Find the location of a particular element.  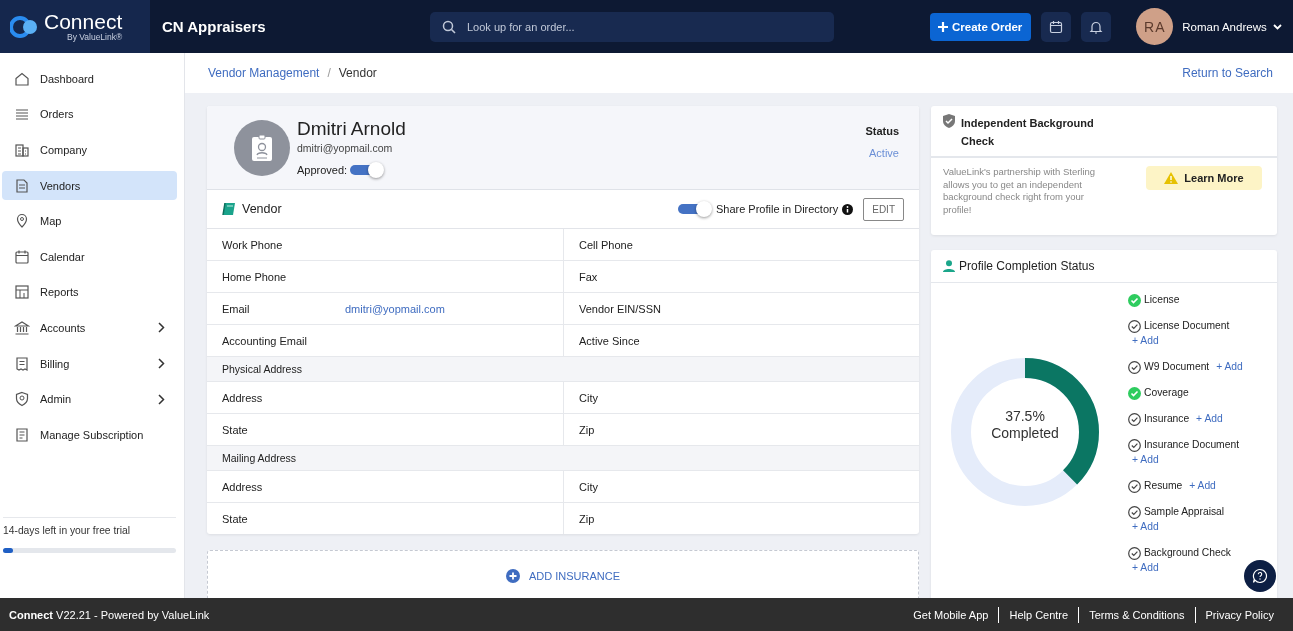

return-link: Return to Search is located at coordinates (1227, 73).